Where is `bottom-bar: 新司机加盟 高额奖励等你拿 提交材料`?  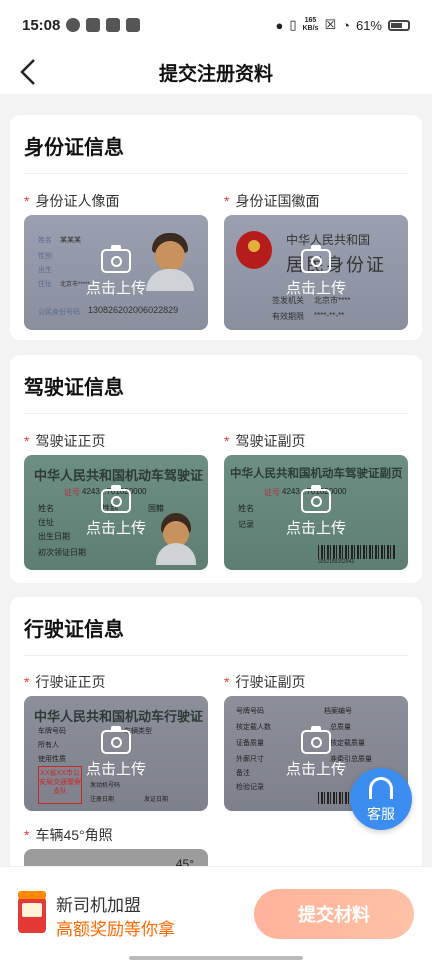 bottom-bar: 新司机加盟 高额奖励等你拿 提交材料 is located at coordinates (216, 915).